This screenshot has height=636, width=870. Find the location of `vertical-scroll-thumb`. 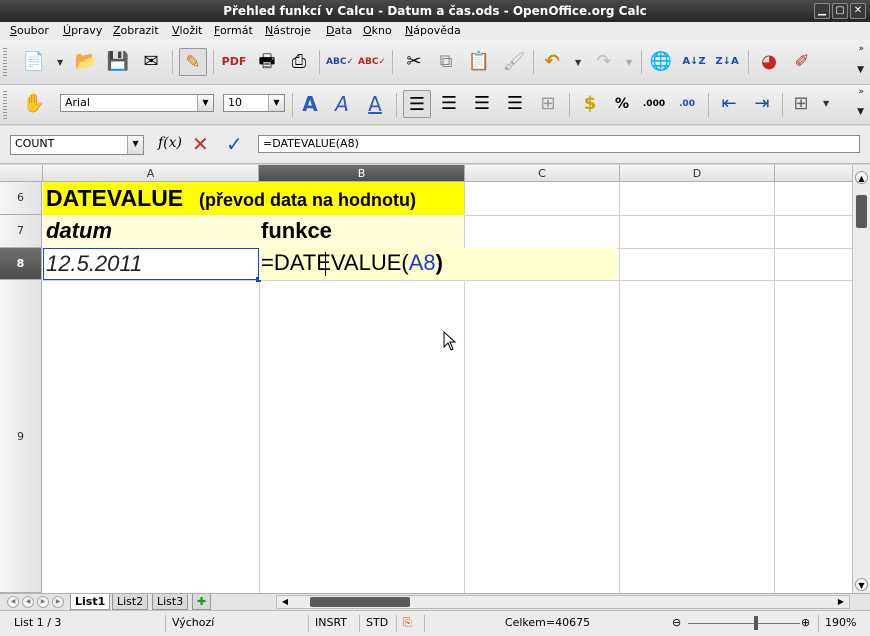

vertical-scroll-thumb is located at coordinates (861, 211).